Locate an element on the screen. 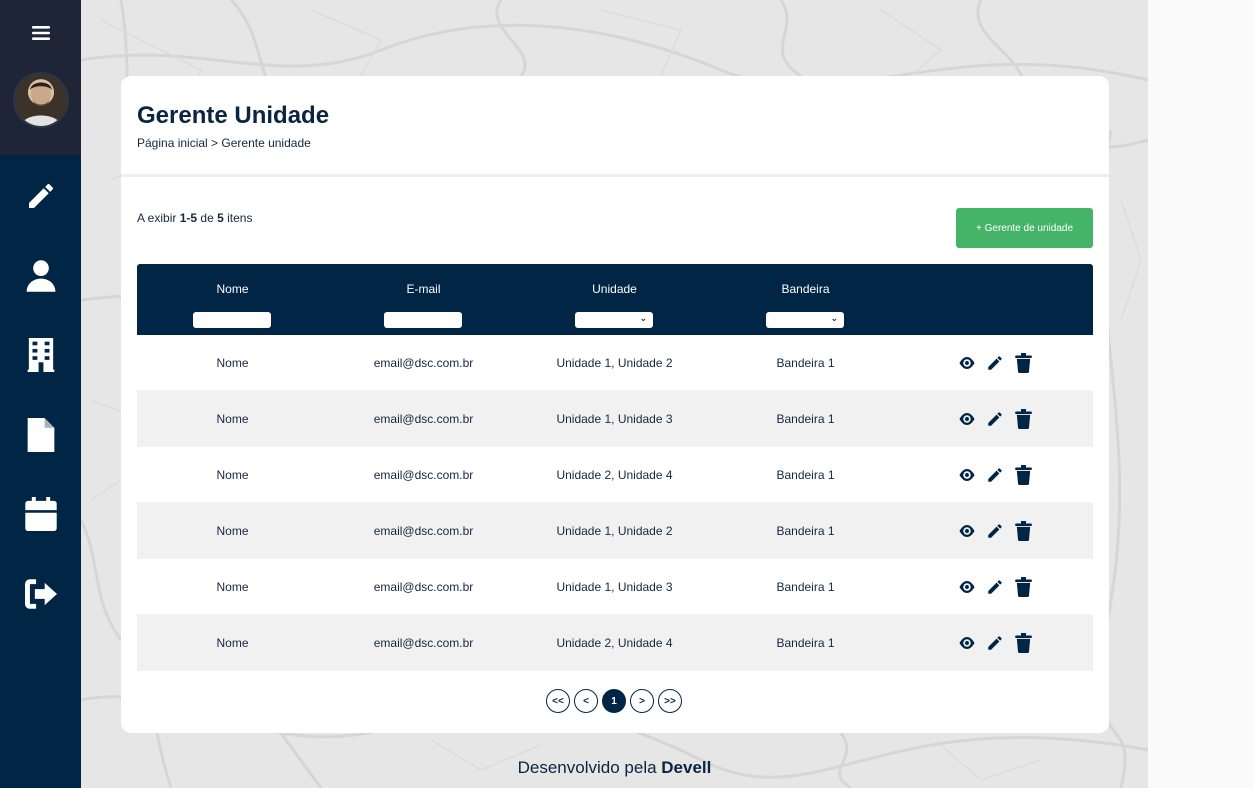 The height and width of the screenshot is (788, 1254). first-page-button: << is located at coordinates (558, 701).